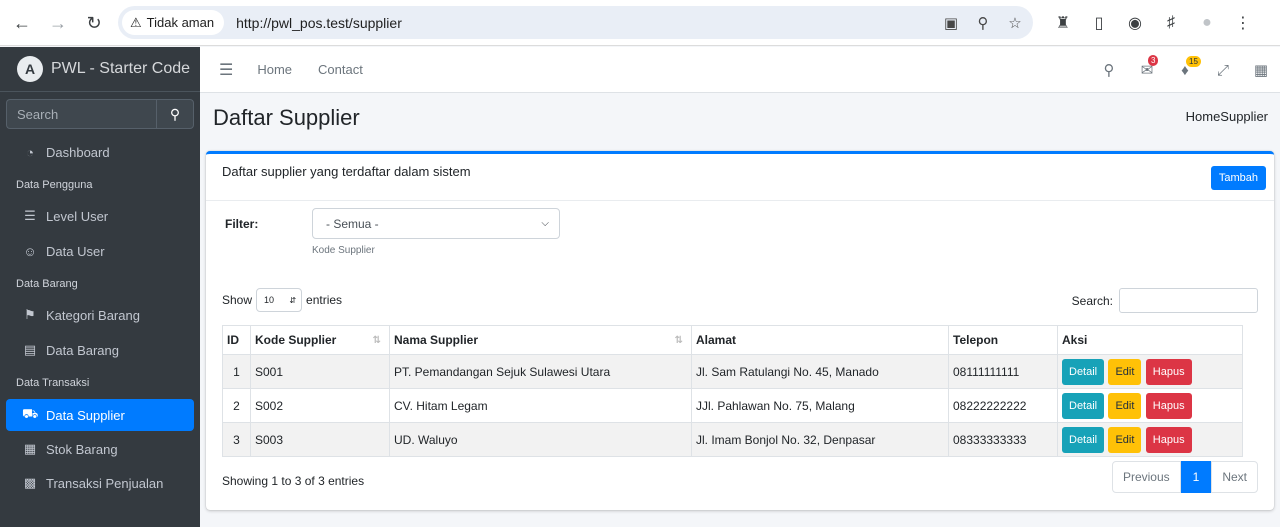 The image size is (1280, 527). Describe the element at coordinates (1099, 23) in the screenshot. I see `extension-2-icon: ▯` at that location.